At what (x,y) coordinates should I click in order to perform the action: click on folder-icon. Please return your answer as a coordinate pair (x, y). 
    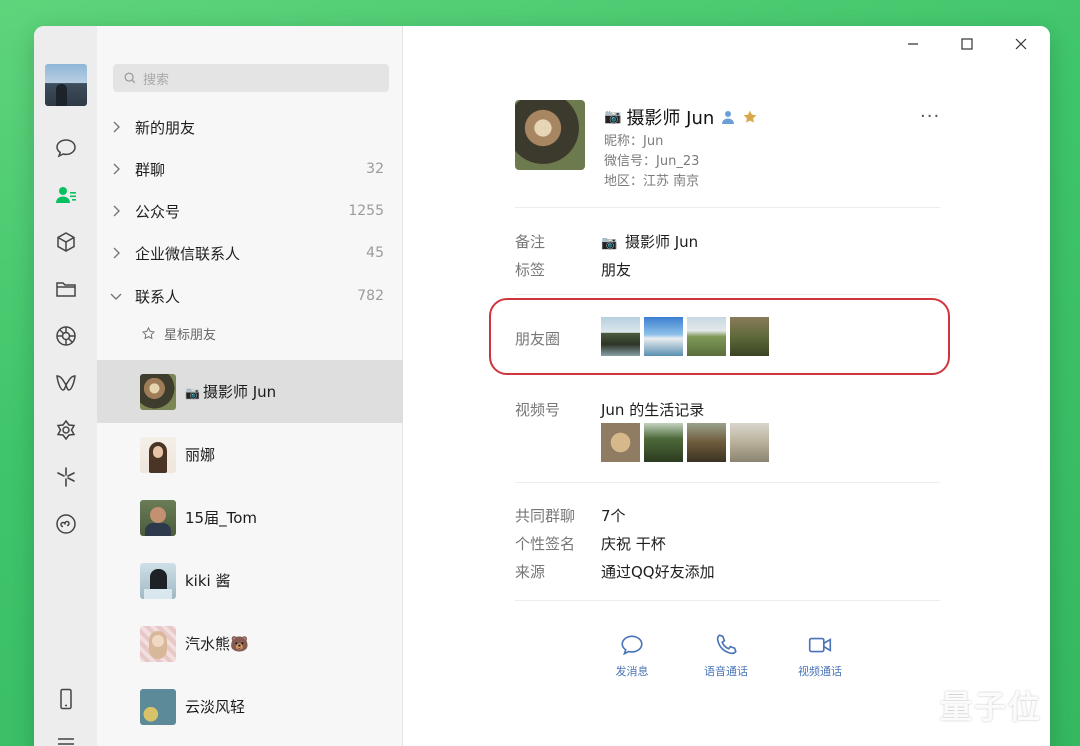
    Looking at the image, I should click on (66, 289).